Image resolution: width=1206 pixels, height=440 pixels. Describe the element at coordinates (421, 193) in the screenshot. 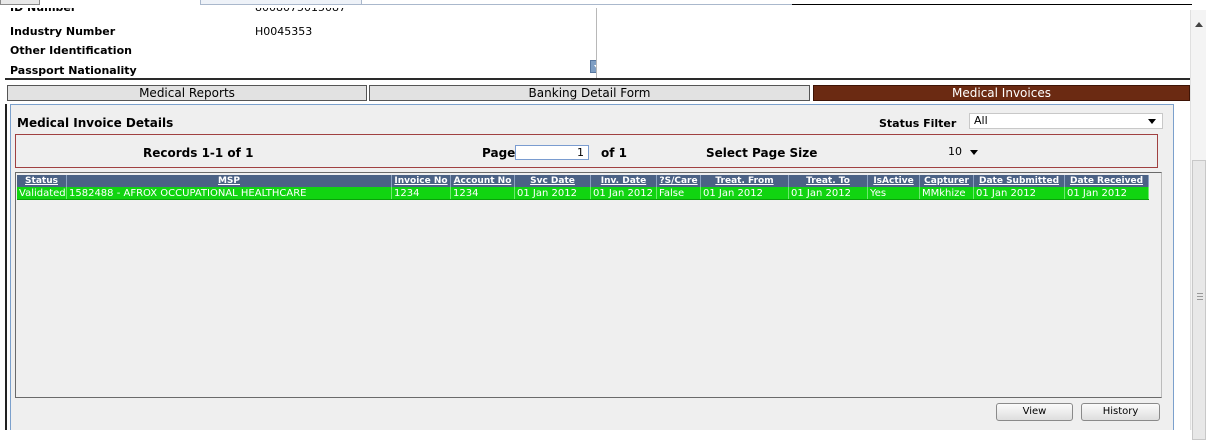

I see `cell-invoice-no: 1234` at that location.